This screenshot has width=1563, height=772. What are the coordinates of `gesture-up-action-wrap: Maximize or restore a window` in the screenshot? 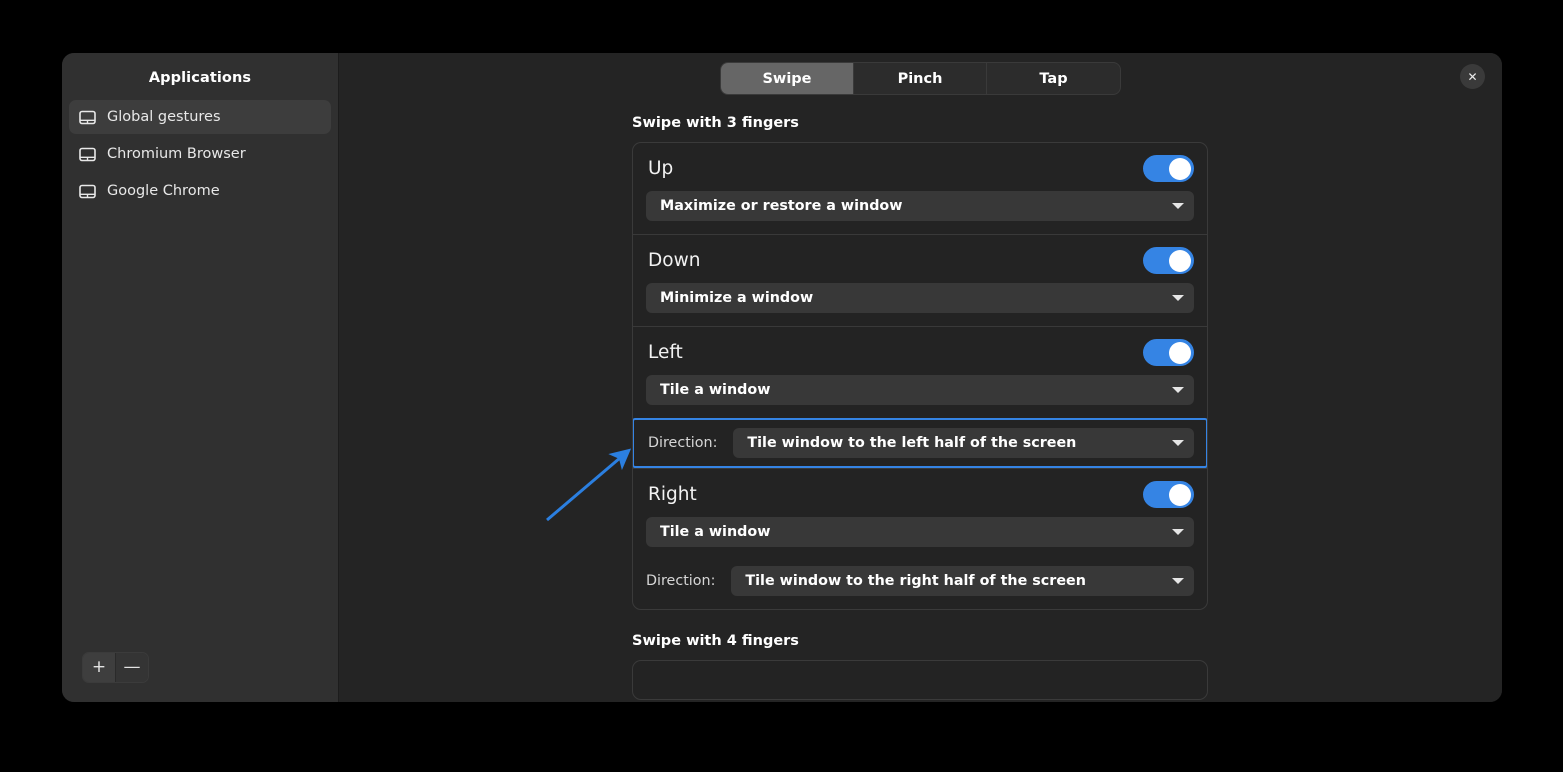 It's located at (920, 209).